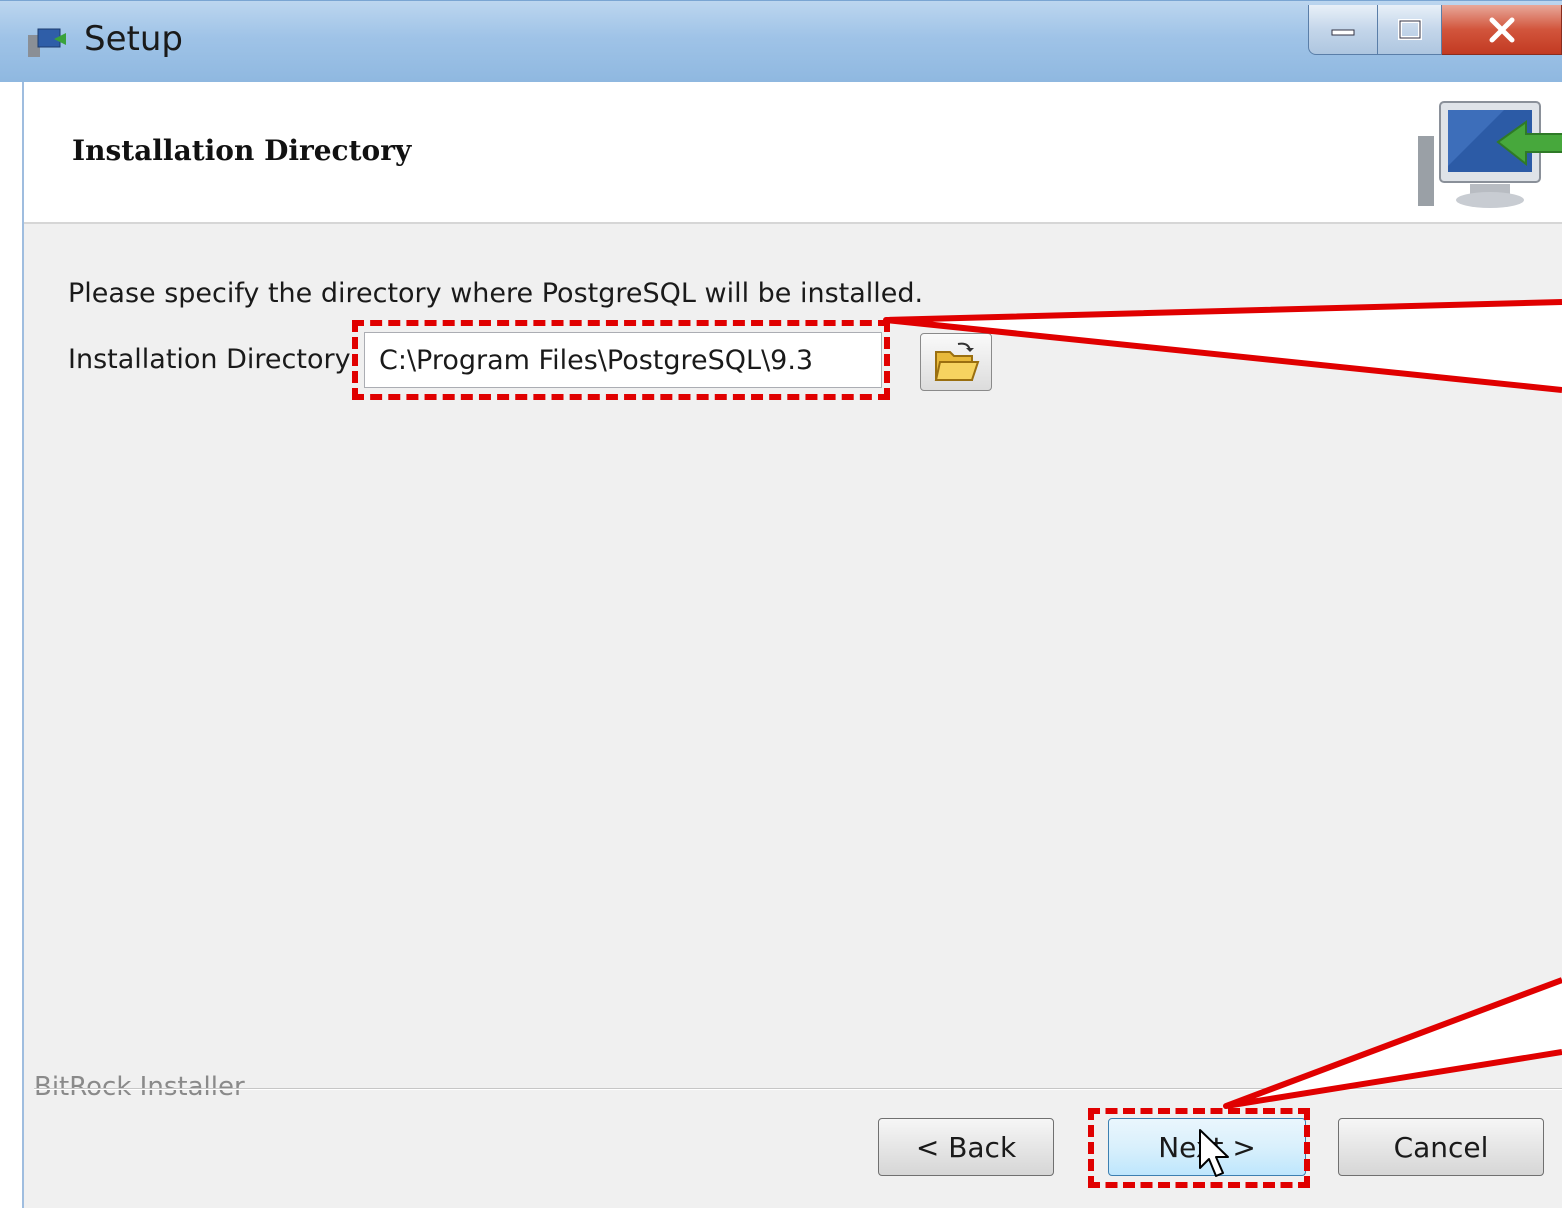 This screenshot has height=1208, width=1562. I want to click on mouse-pointer-icon, so click(1214, 1153).